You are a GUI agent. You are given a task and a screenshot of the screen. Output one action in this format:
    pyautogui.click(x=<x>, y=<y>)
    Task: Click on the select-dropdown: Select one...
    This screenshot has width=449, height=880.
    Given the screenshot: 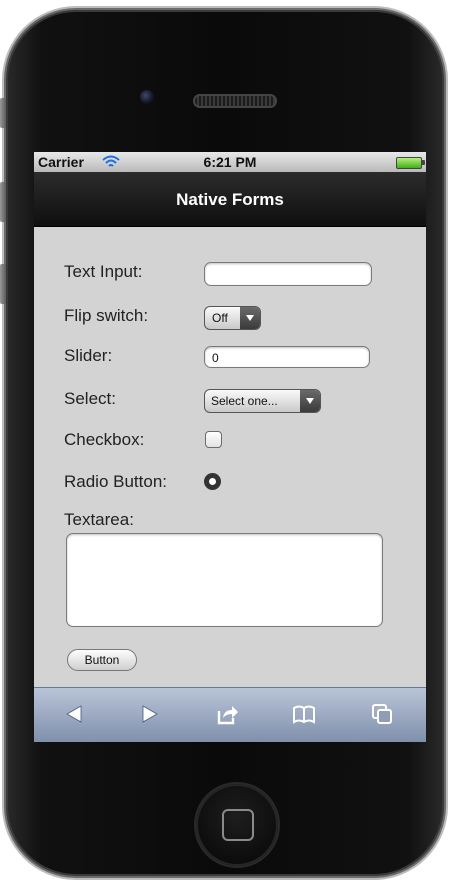 What is the action you would take?
    pyautogui.click(x=262, y=401)
    